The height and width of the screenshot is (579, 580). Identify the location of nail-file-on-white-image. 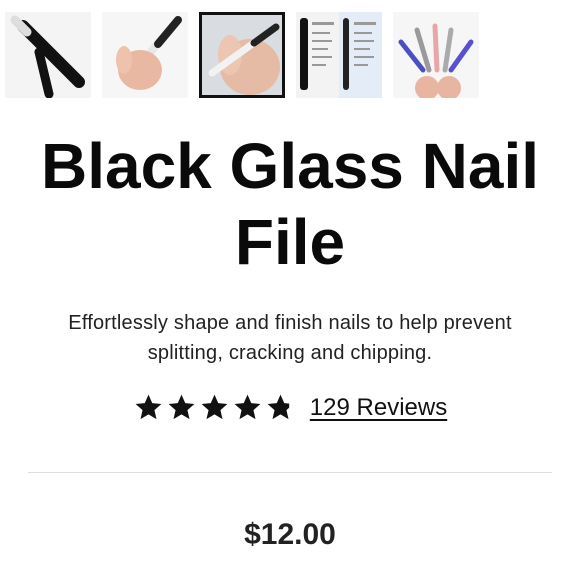
(48, 55).